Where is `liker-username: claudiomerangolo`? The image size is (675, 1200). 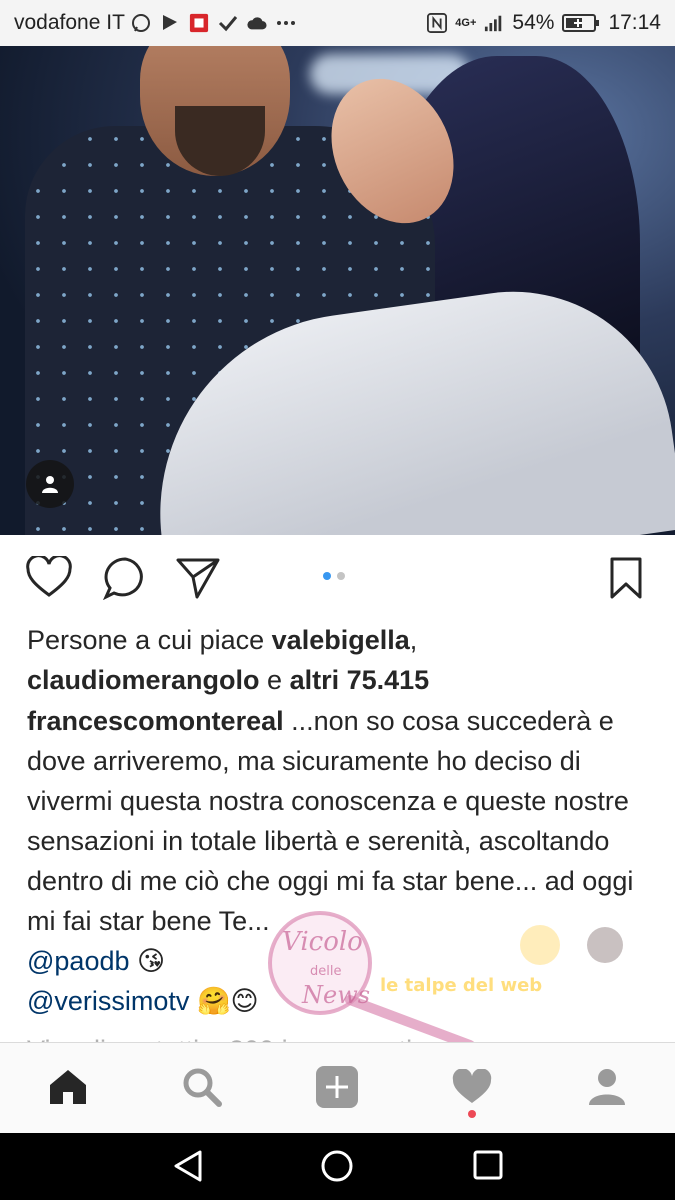
liker-username: claudiomerangolo is located at coordinates (143, 680).